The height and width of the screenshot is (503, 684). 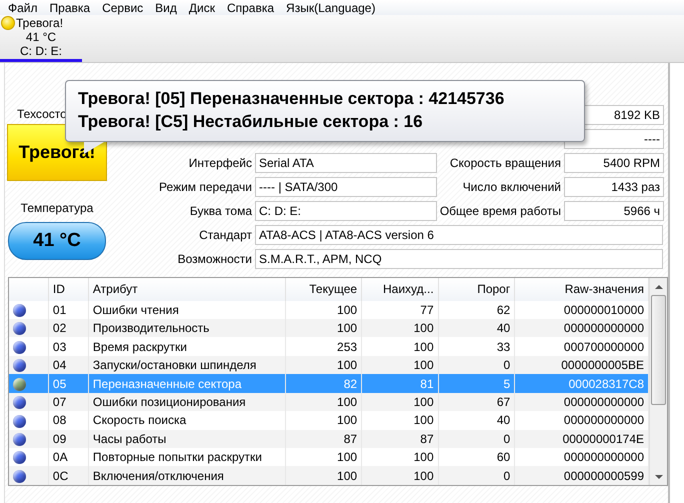 What do you see at coordinates (186, 328) in the screenshot?
I see `table-cell: Производительность` at bounding box center [186, 328].